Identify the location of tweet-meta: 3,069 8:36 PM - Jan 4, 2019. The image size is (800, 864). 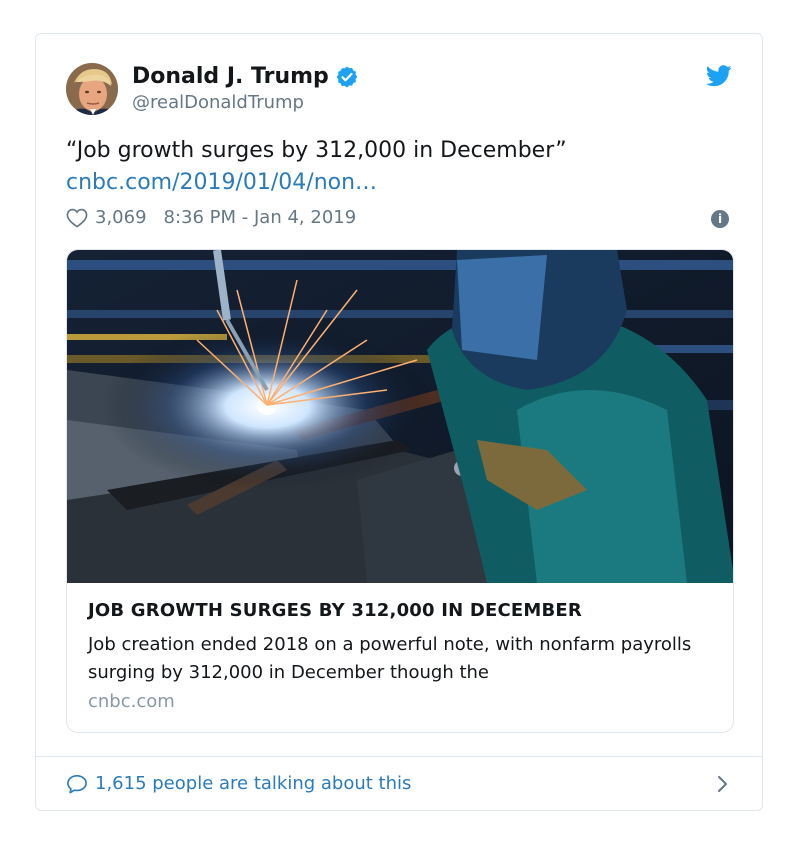
(211, 218).